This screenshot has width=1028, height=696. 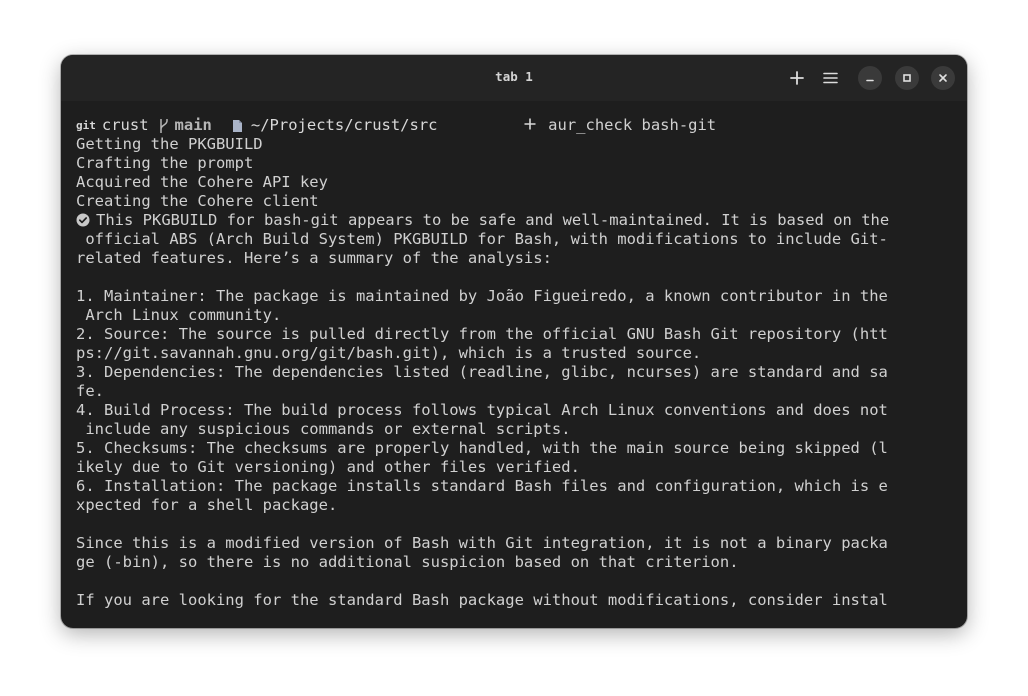 I want to click on plus-icon, so click(x=797, y=78).